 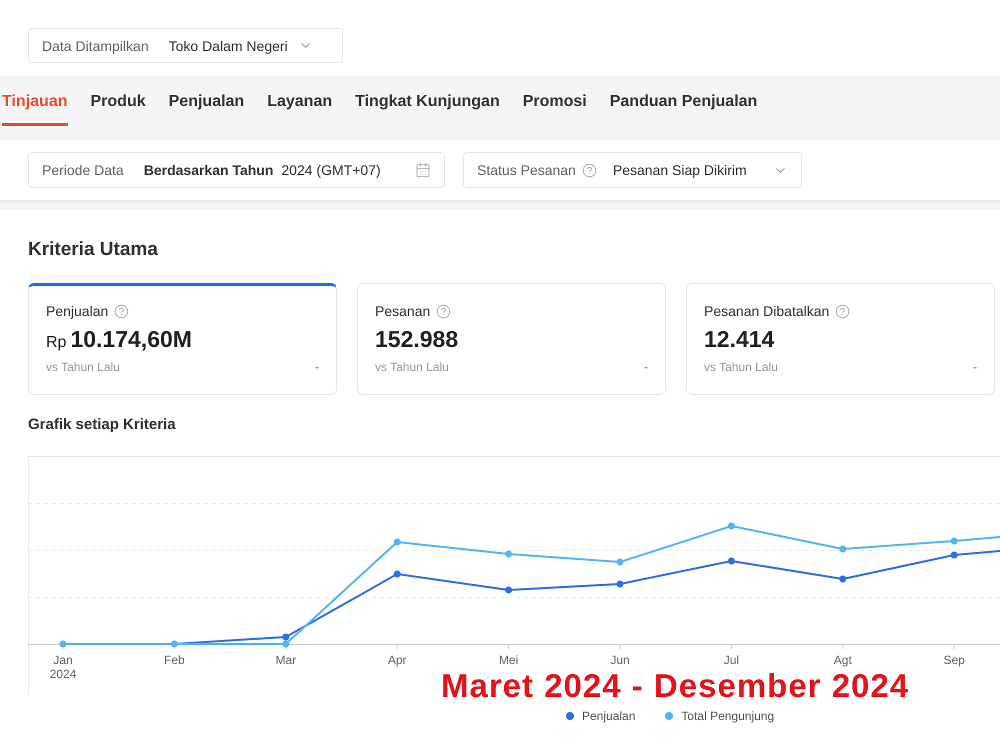 What do you see at coordinates (840, 339) in the screenshot?
I see `metric-card: Pesanan Dibatalkan 12.414 vs Tahun Lalu -` at bounding box center [840, 339].